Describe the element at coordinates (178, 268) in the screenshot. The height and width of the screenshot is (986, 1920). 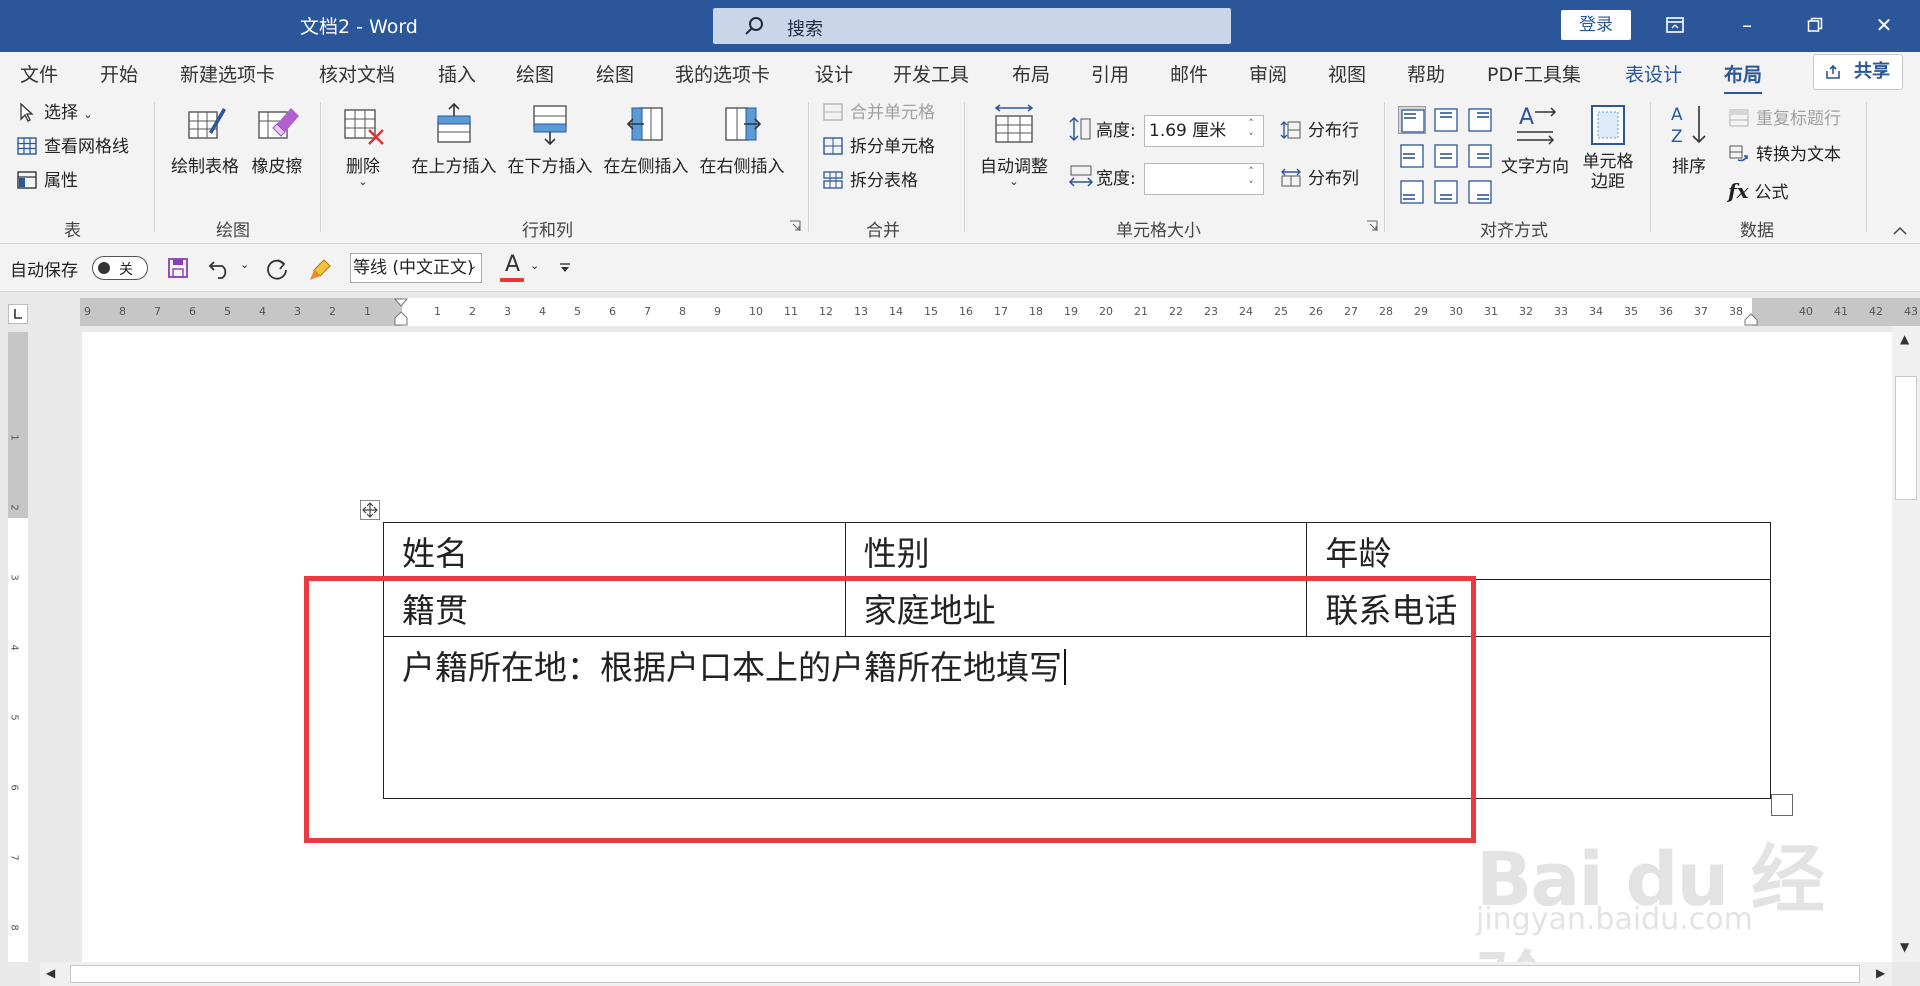
I see `save-icon` at that location.